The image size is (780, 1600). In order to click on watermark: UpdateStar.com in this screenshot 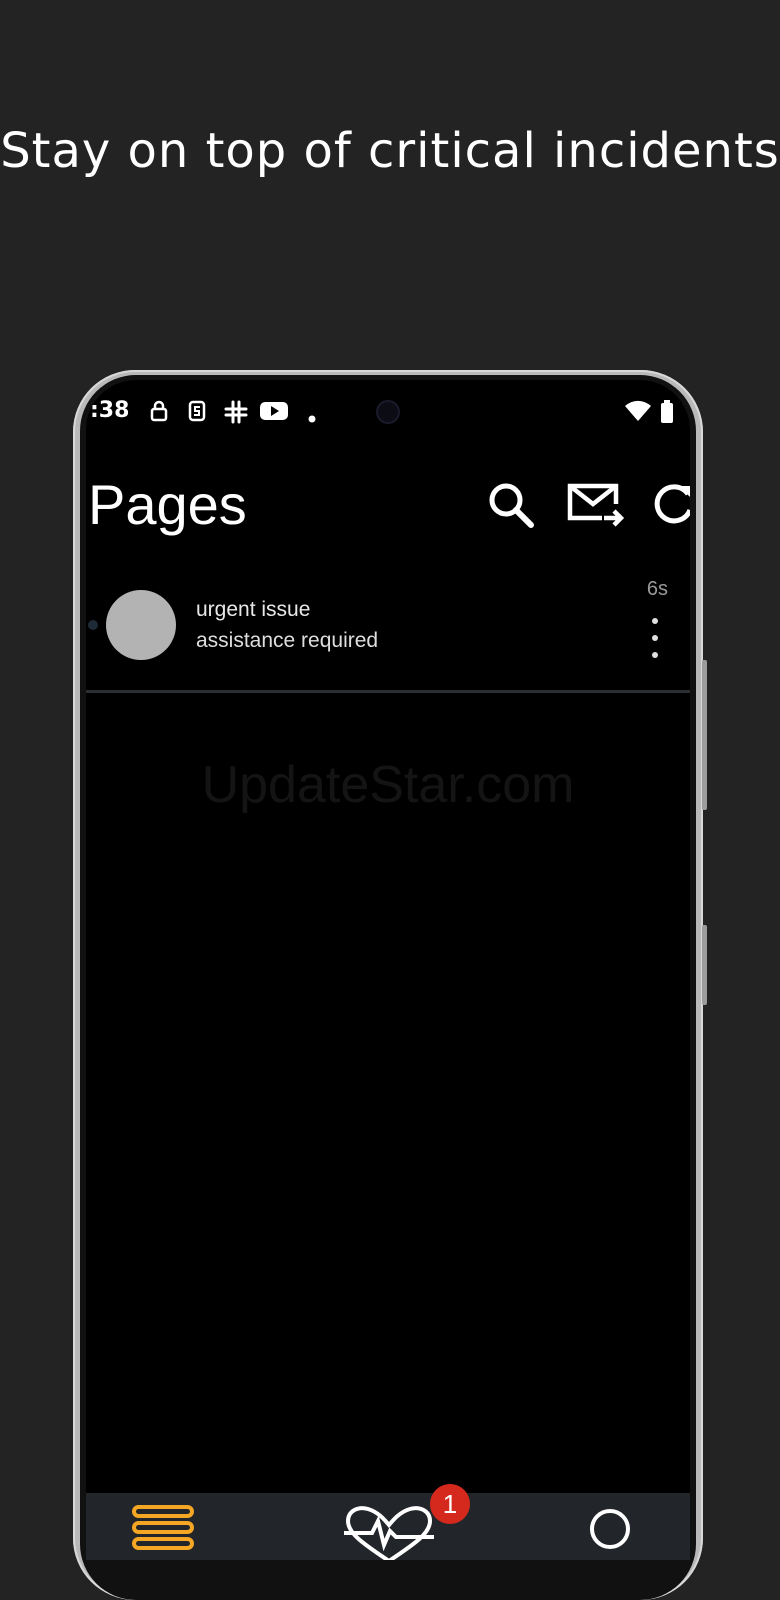, I will do `click(388, 785)`.